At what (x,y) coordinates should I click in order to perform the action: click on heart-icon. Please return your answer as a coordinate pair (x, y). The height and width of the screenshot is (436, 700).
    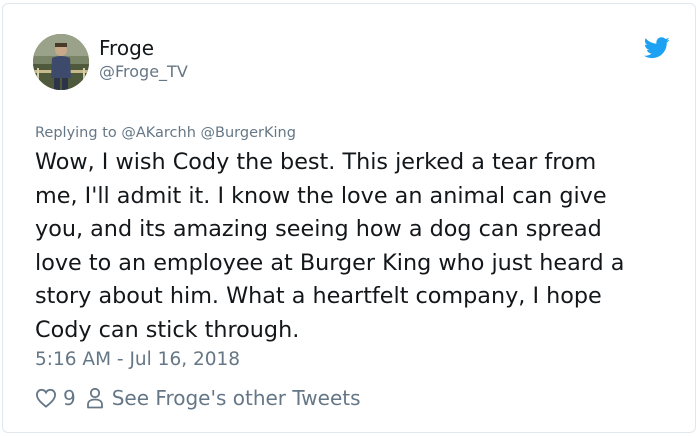
    Looking at the image, I should click on (46, 398).